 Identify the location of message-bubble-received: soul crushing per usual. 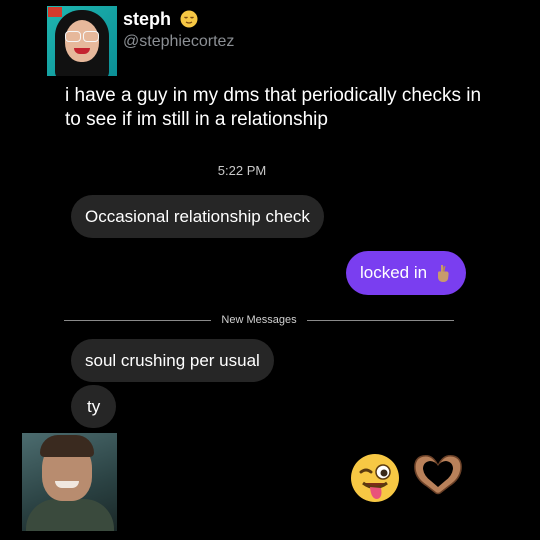
(172, 360).